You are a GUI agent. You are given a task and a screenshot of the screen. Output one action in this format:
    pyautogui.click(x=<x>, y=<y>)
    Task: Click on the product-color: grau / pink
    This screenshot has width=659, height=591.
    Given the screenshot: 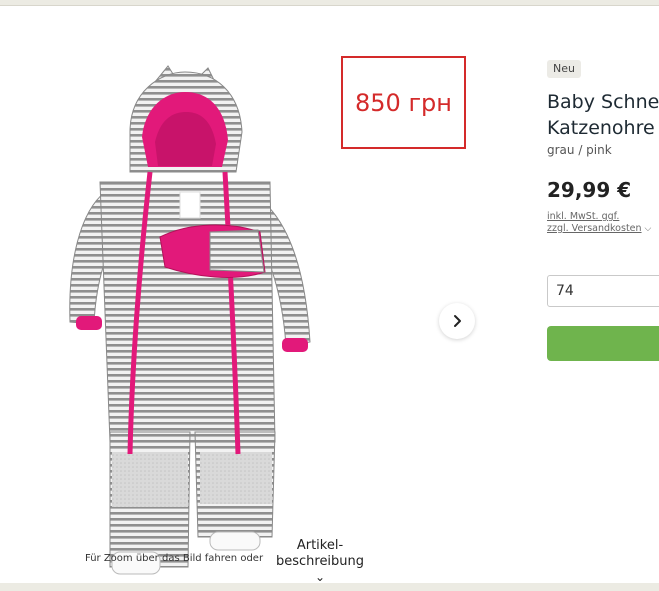 What is the action you would take?
    pyautogui.click(x=579, y=150)
    